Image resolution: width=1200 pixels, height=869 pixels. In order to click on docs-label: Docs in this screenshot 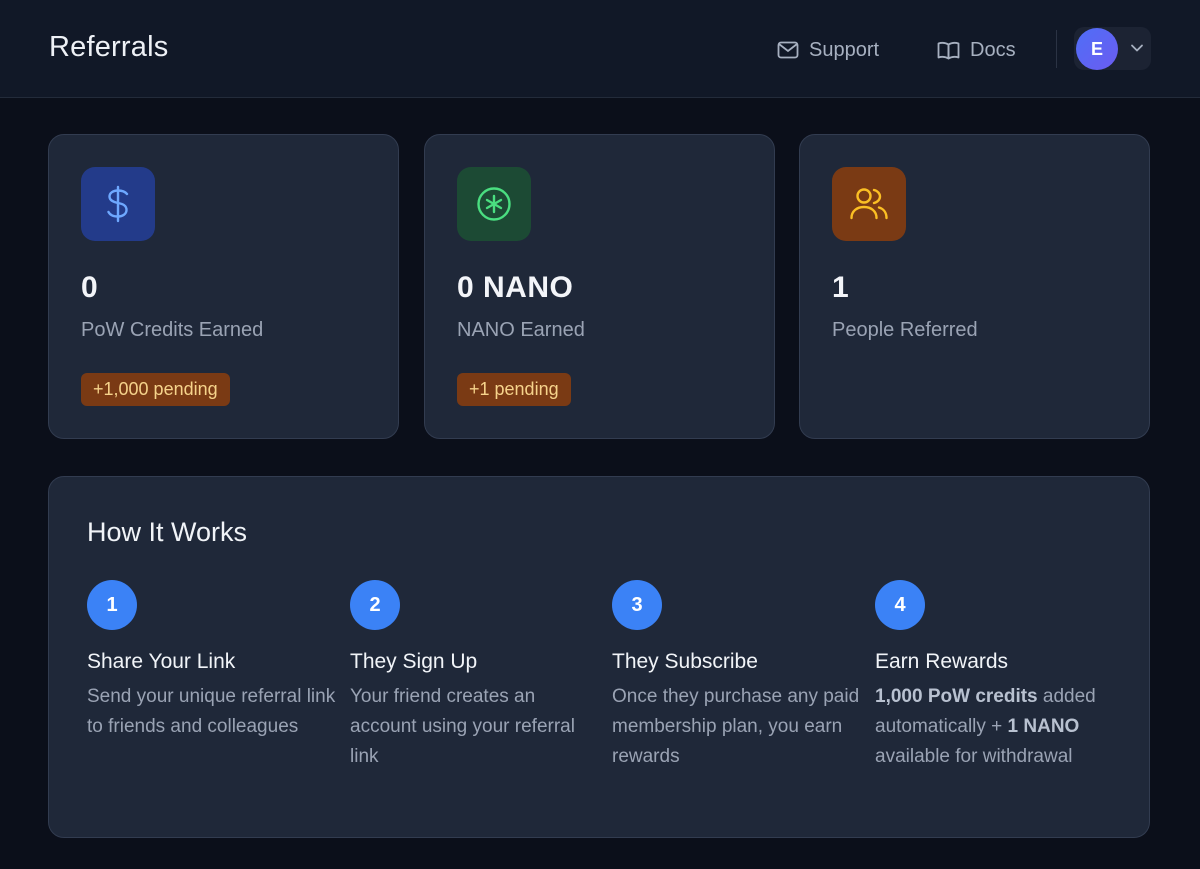, I will do `click(993, 49)`.